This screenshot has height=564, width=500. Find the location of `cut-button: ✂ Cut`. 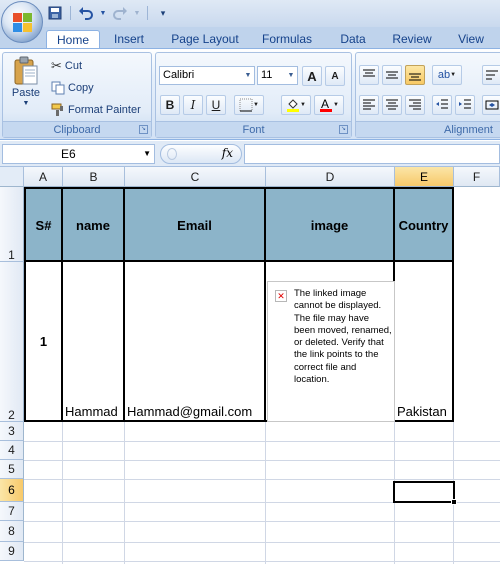

cut-button: ✂ Cut is located at coordinates (66, 66).